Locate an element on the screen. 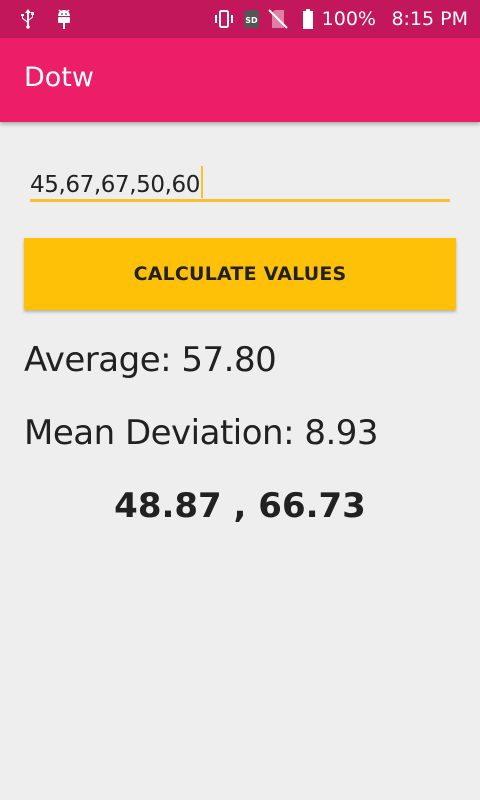  app-title: Dotw is located at coordinates (59, 77).